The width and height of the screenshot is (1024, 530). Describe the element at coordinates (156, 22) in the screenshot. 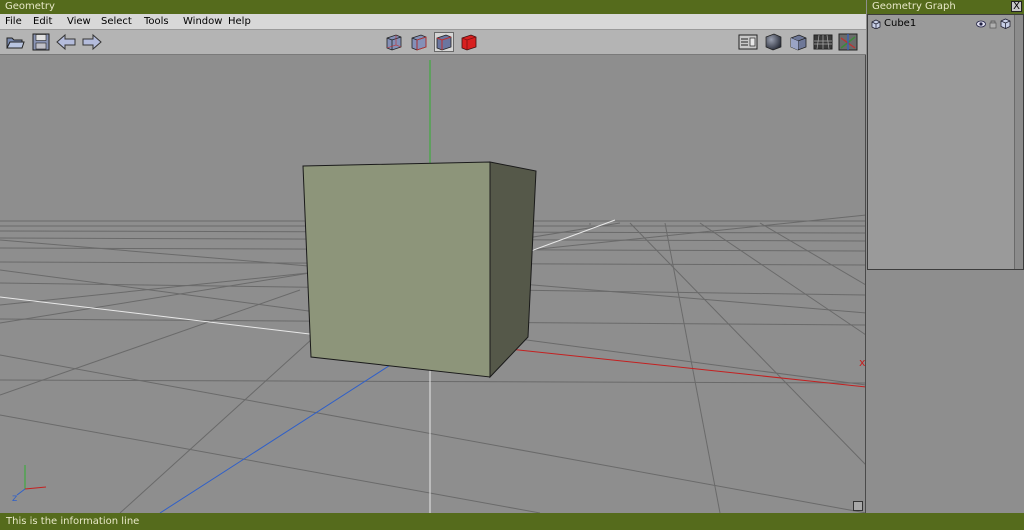

I see `menu-tools: Tools` at that location.